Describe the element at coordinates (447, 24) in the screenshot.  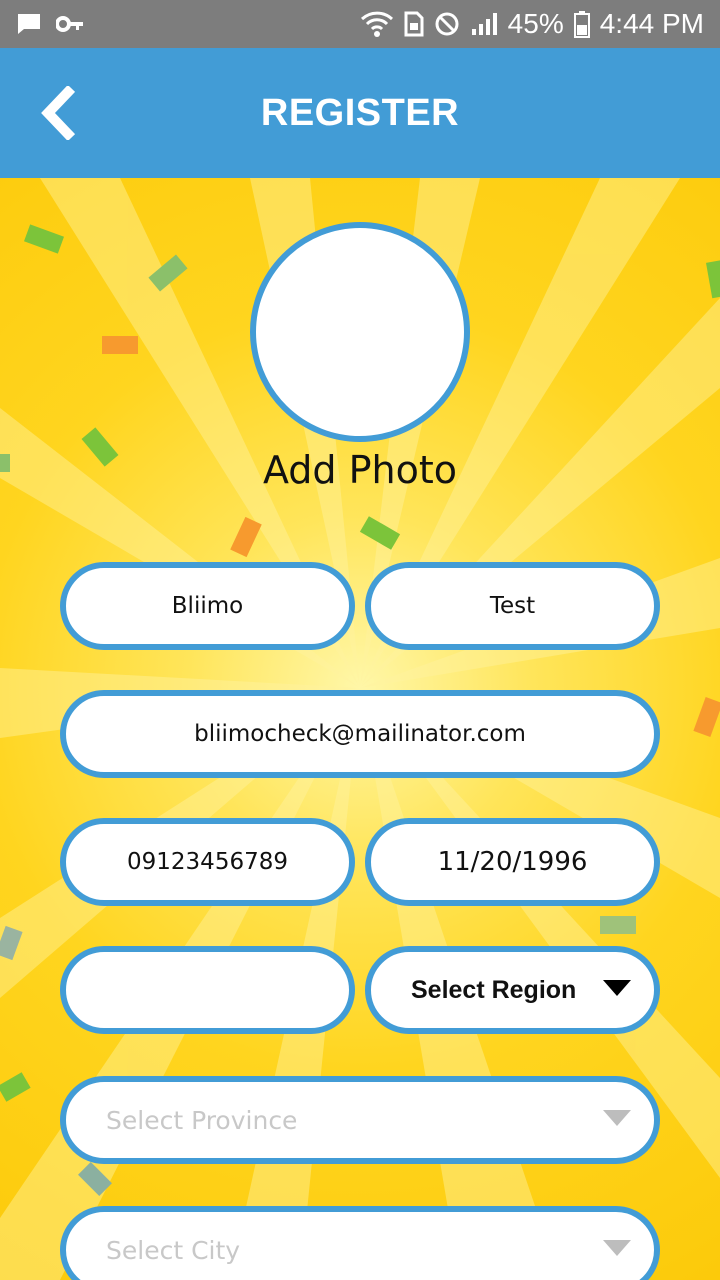
I see `dnd-icon` at that location.